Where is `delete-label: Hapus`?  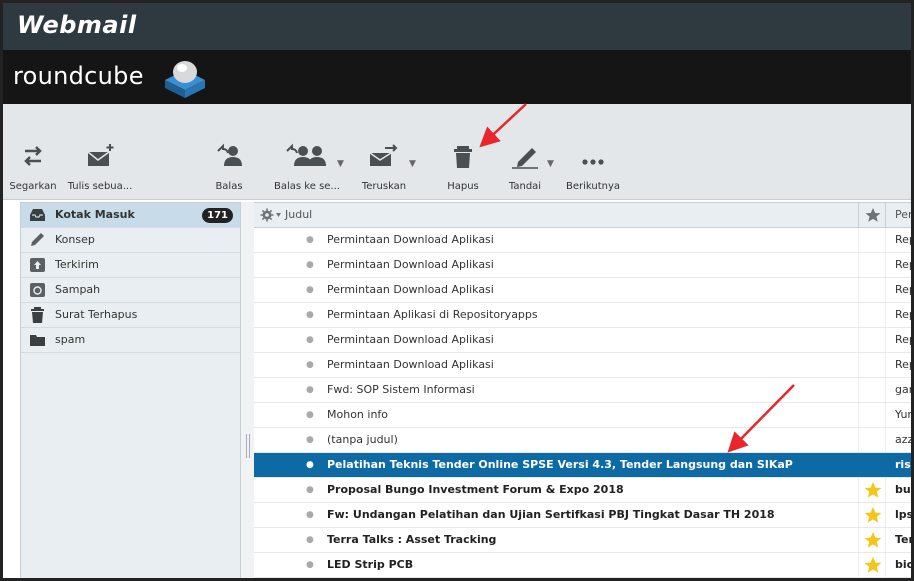 delete-label: Hapus is located at coordinates (463, 186).